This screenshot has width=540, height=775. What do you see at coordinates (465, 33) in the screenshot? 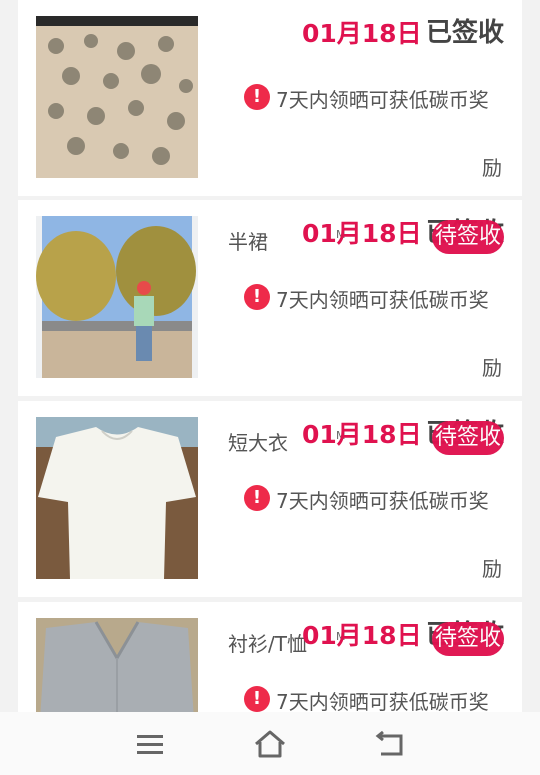
I see `order-status: 已签收` at bounding box center [465, 33].